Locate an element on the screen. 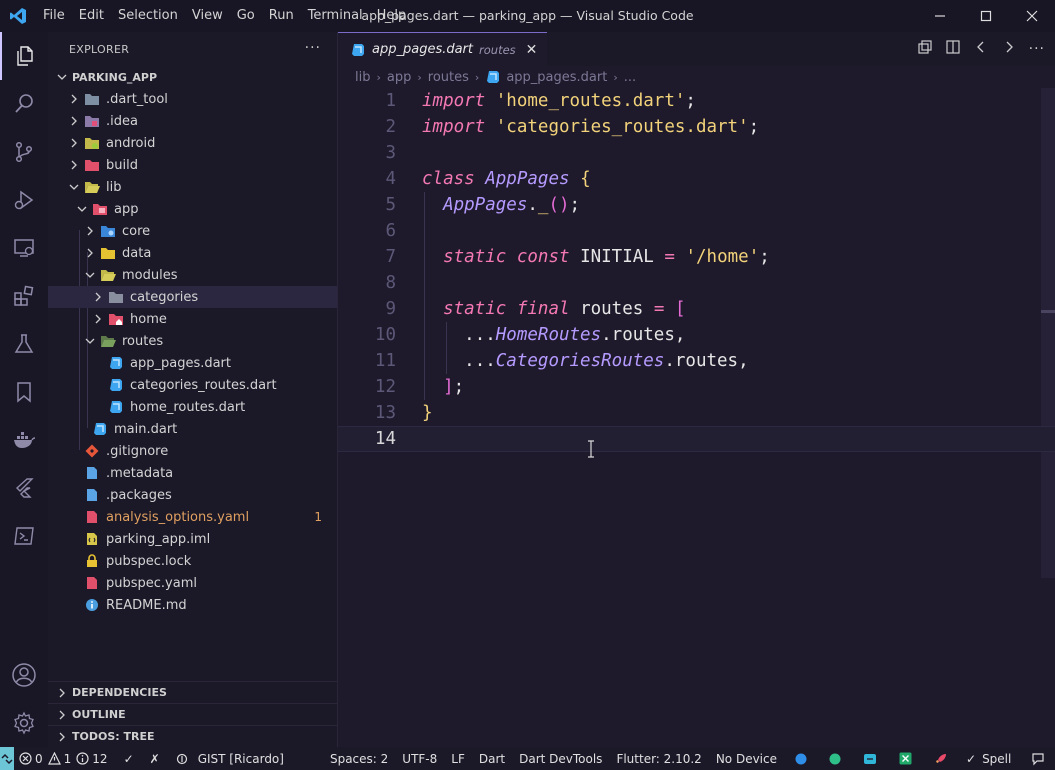 The height and width of the screenshot is (770, 1055). info-icon is located at coordinates (82, 758).